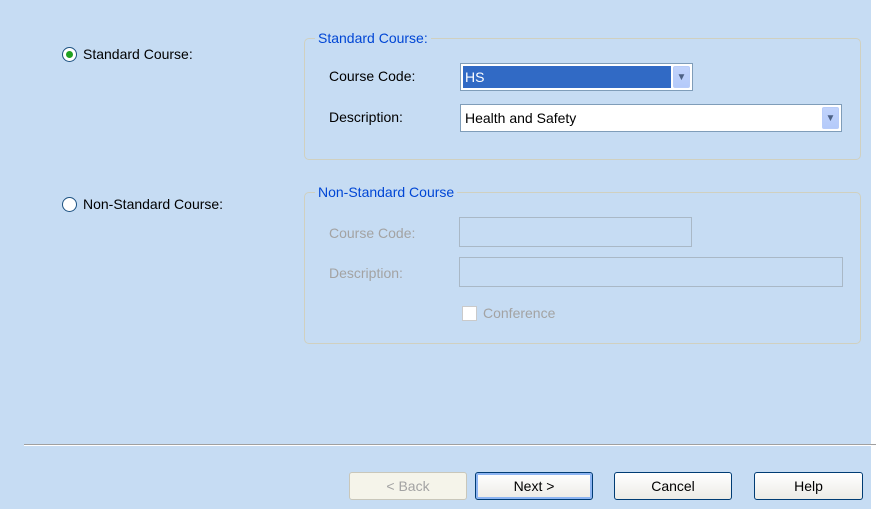 The height and width of the screenshot is (509, 879). I want to click on separator, so click(450, 445).